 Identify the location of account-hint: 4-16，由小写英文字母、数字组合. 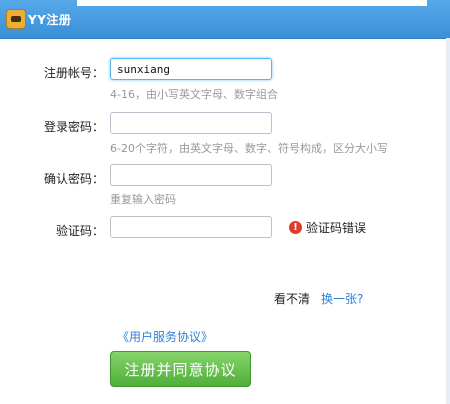
(194, 94).